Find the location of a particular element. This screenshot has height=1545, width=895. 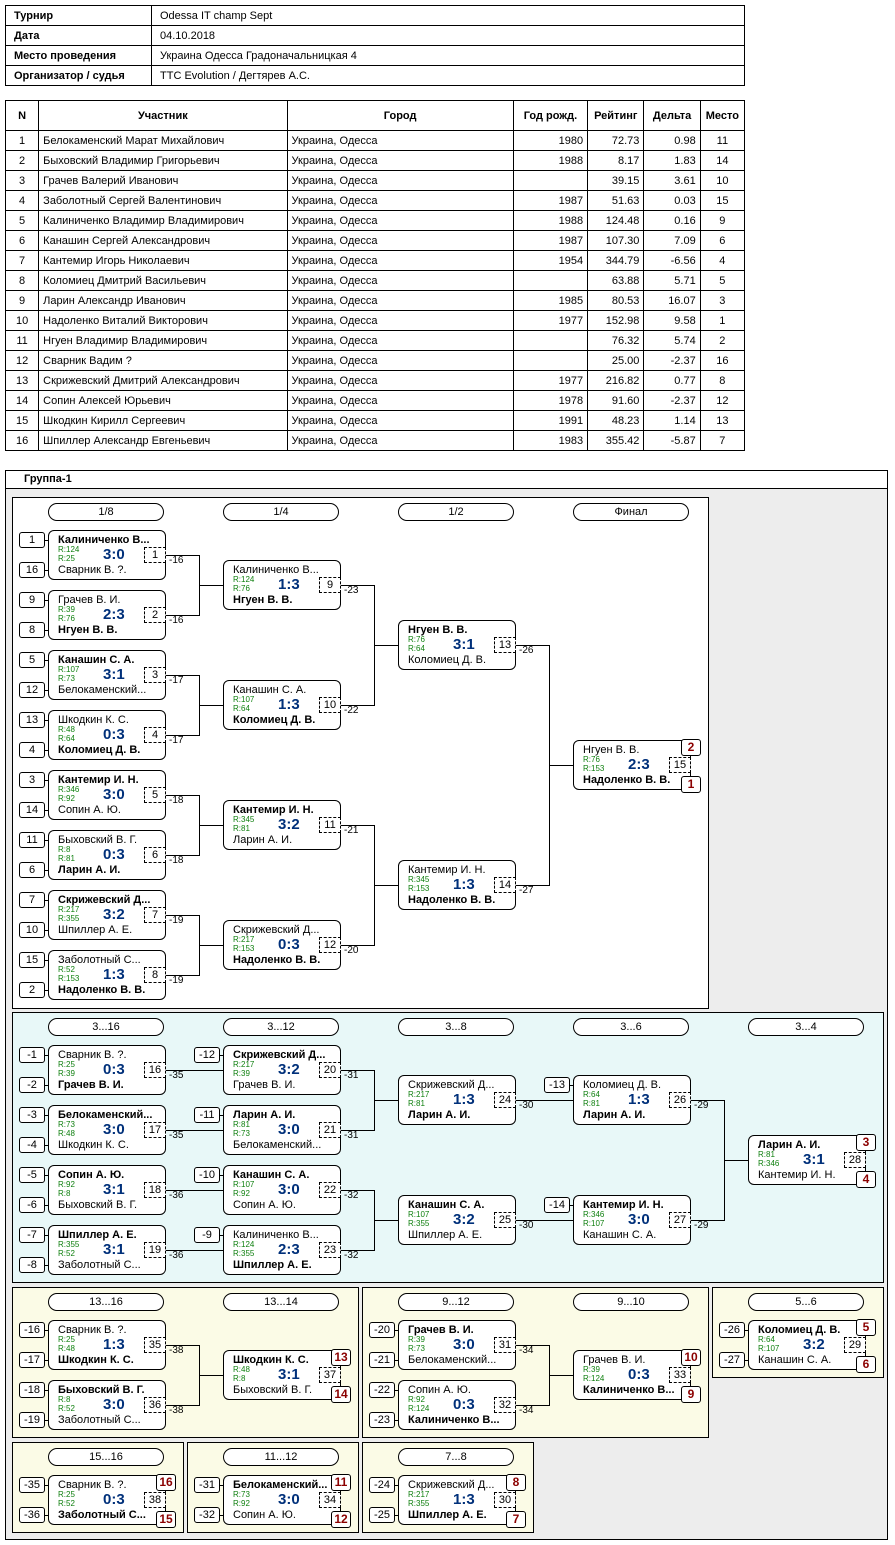

player-top-rating: R:124 is located at coordinates (244, 579).